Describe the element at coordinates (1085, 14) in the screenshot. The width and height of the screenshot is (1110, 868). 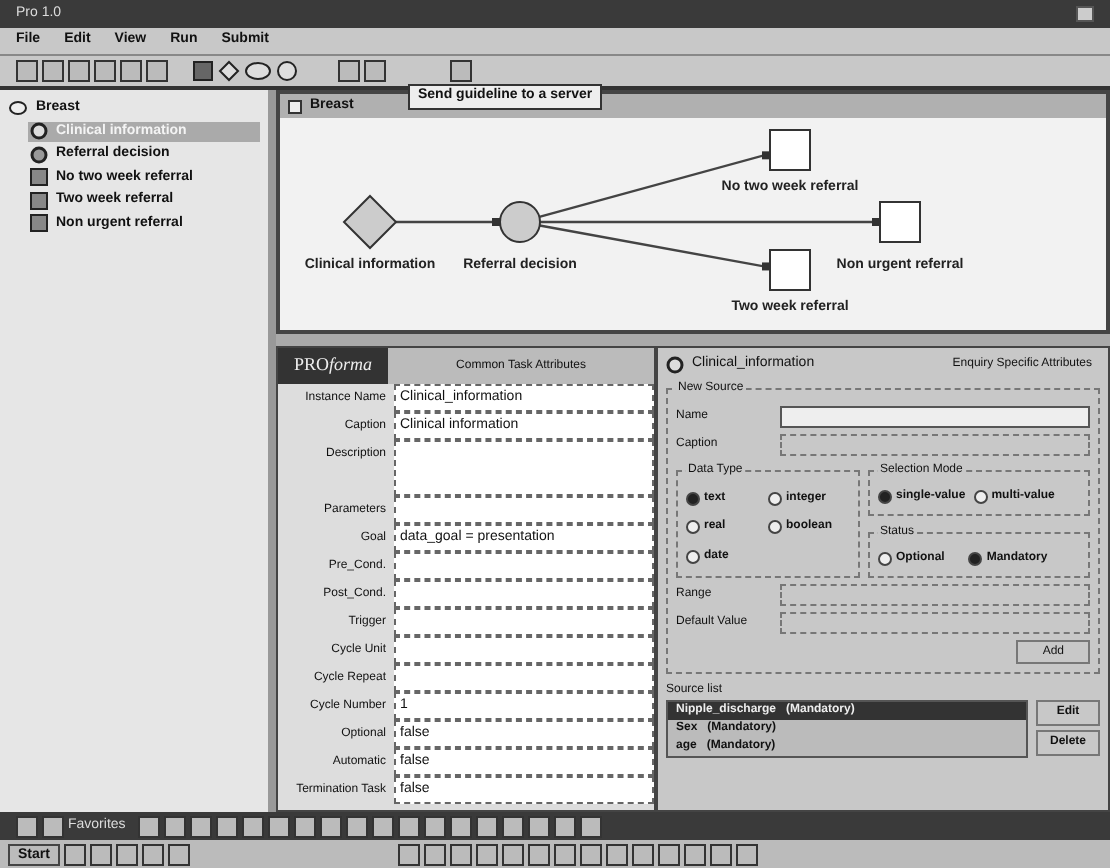
I see `window-controls-icon` at that location.